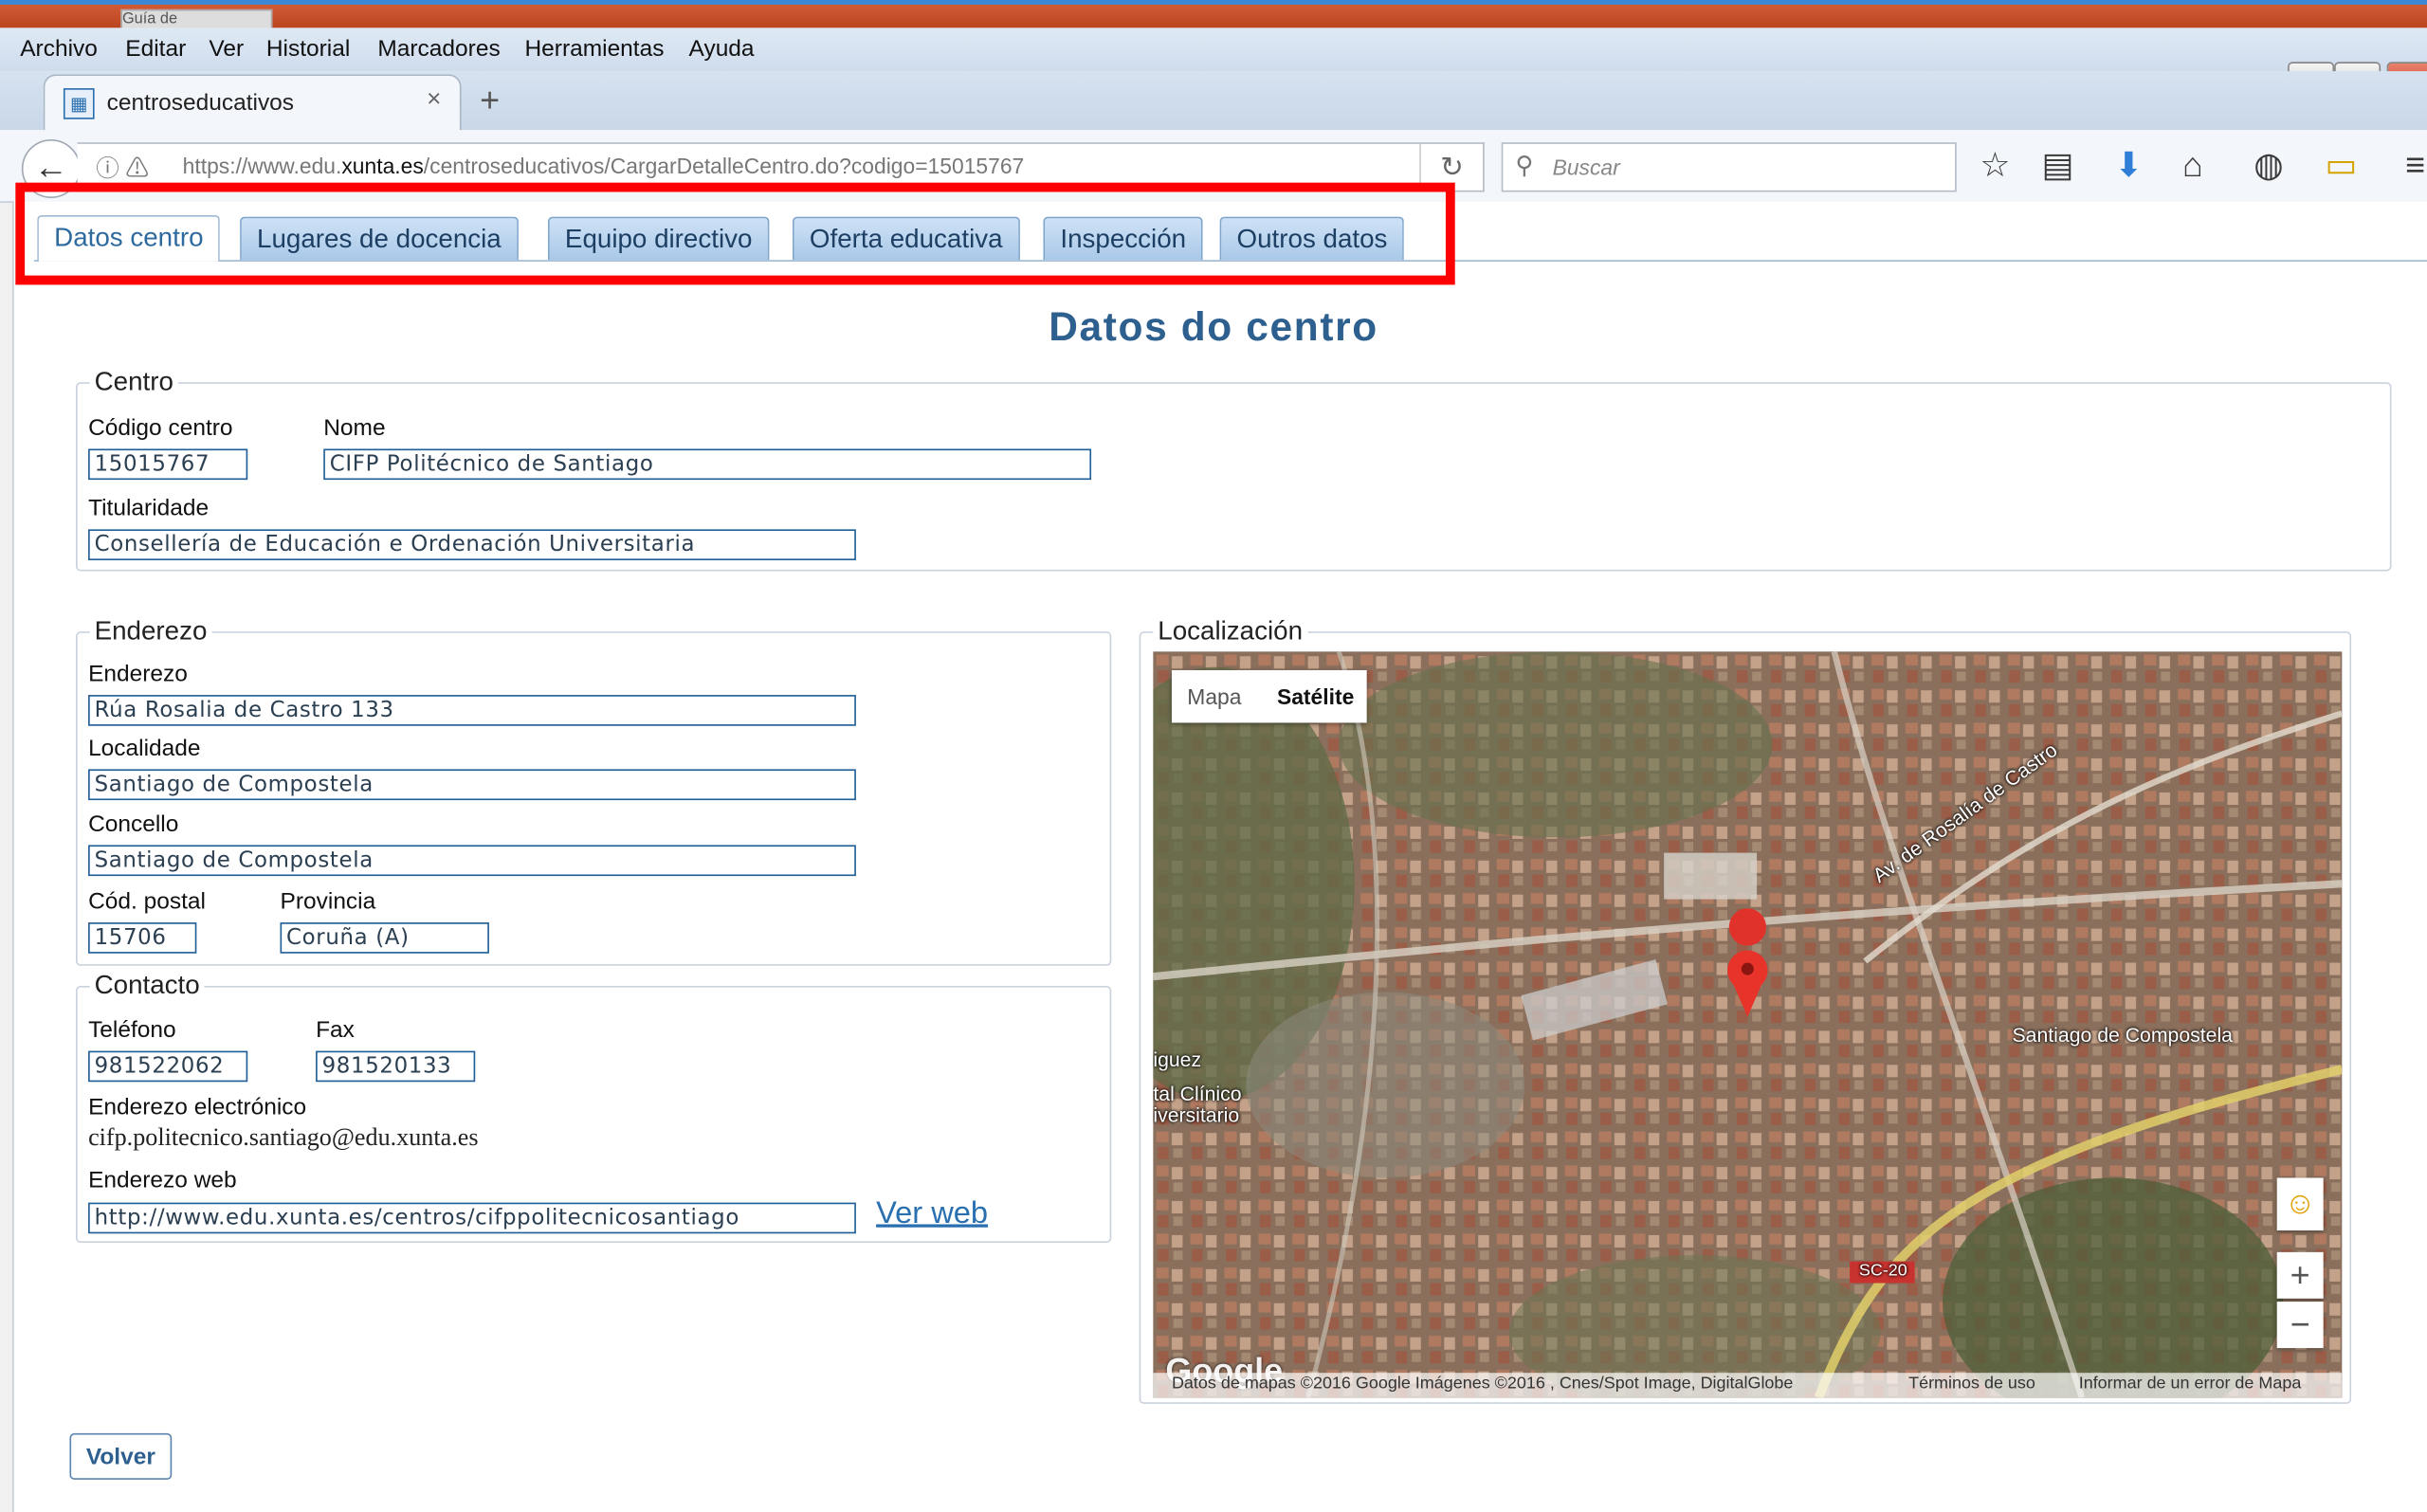  I want to click on tab-equipo-directivo: Equipo directivo, so click(658, 239).